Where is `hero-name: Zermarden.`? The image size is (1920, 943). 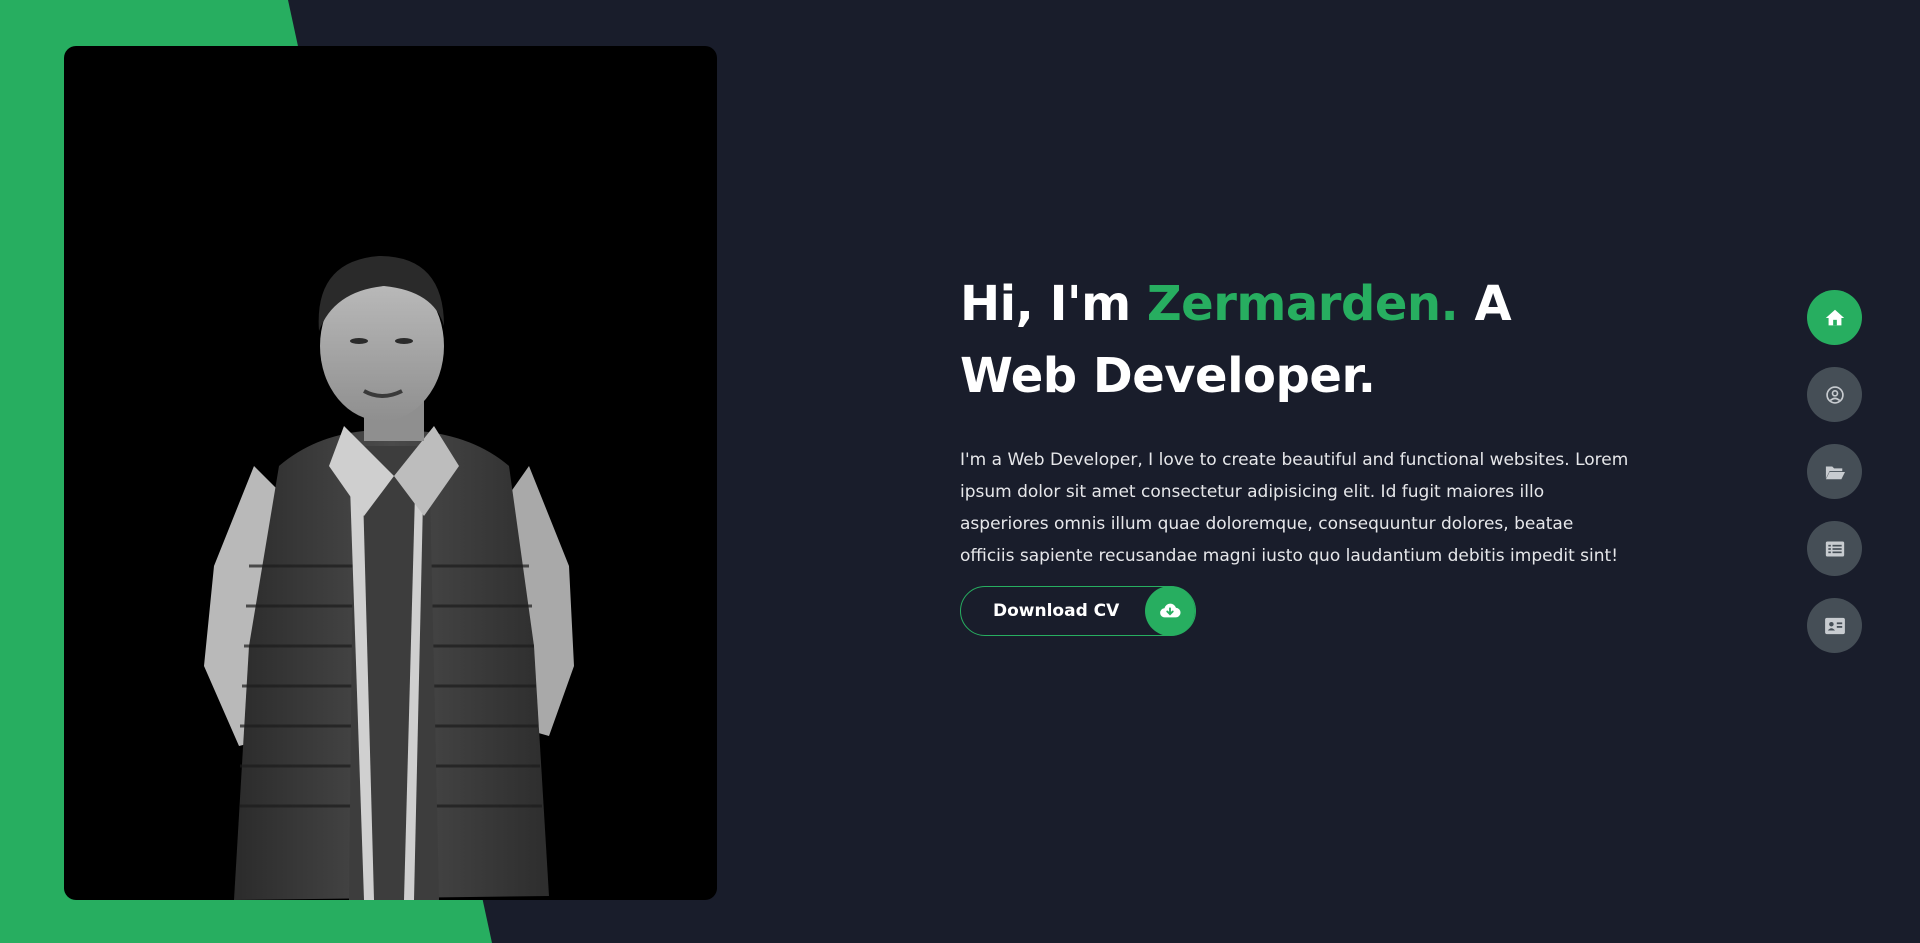
hero-name: Zermarden. is located at coordinates (1302, 304).